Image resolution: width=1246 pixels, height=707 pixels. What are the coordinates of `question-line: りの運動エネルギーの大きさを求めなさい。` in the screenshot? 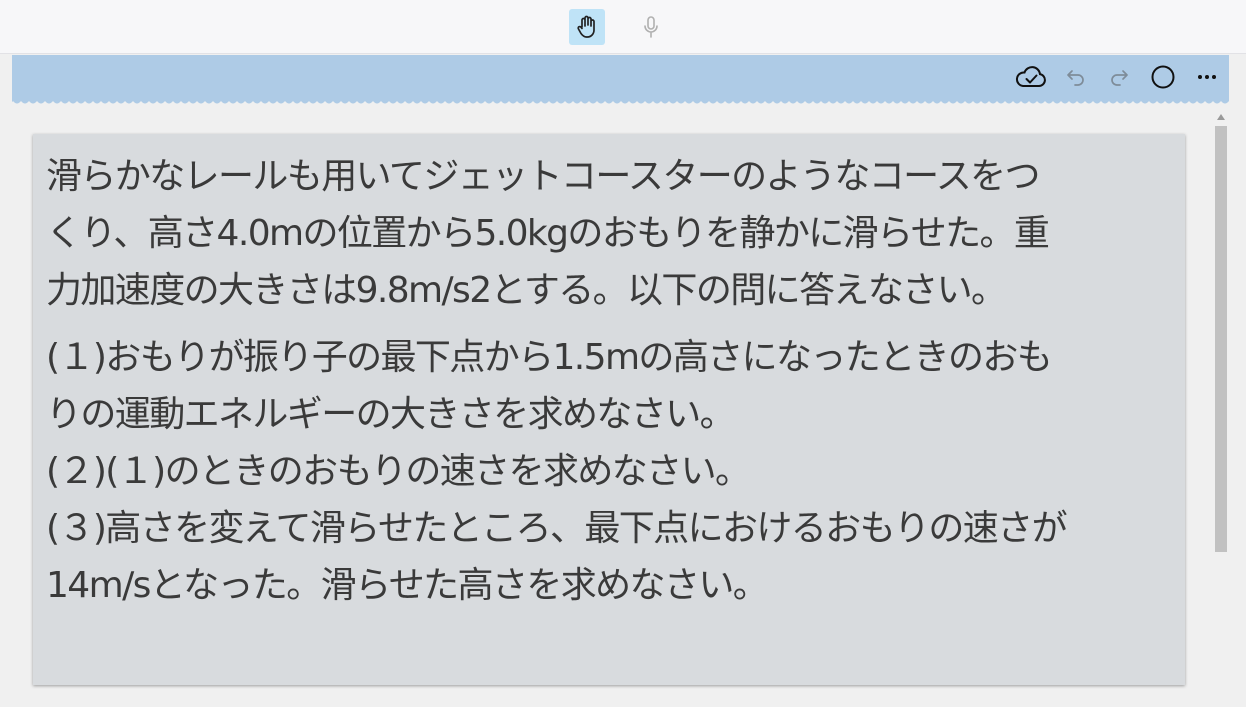 It's located at (391, 414).